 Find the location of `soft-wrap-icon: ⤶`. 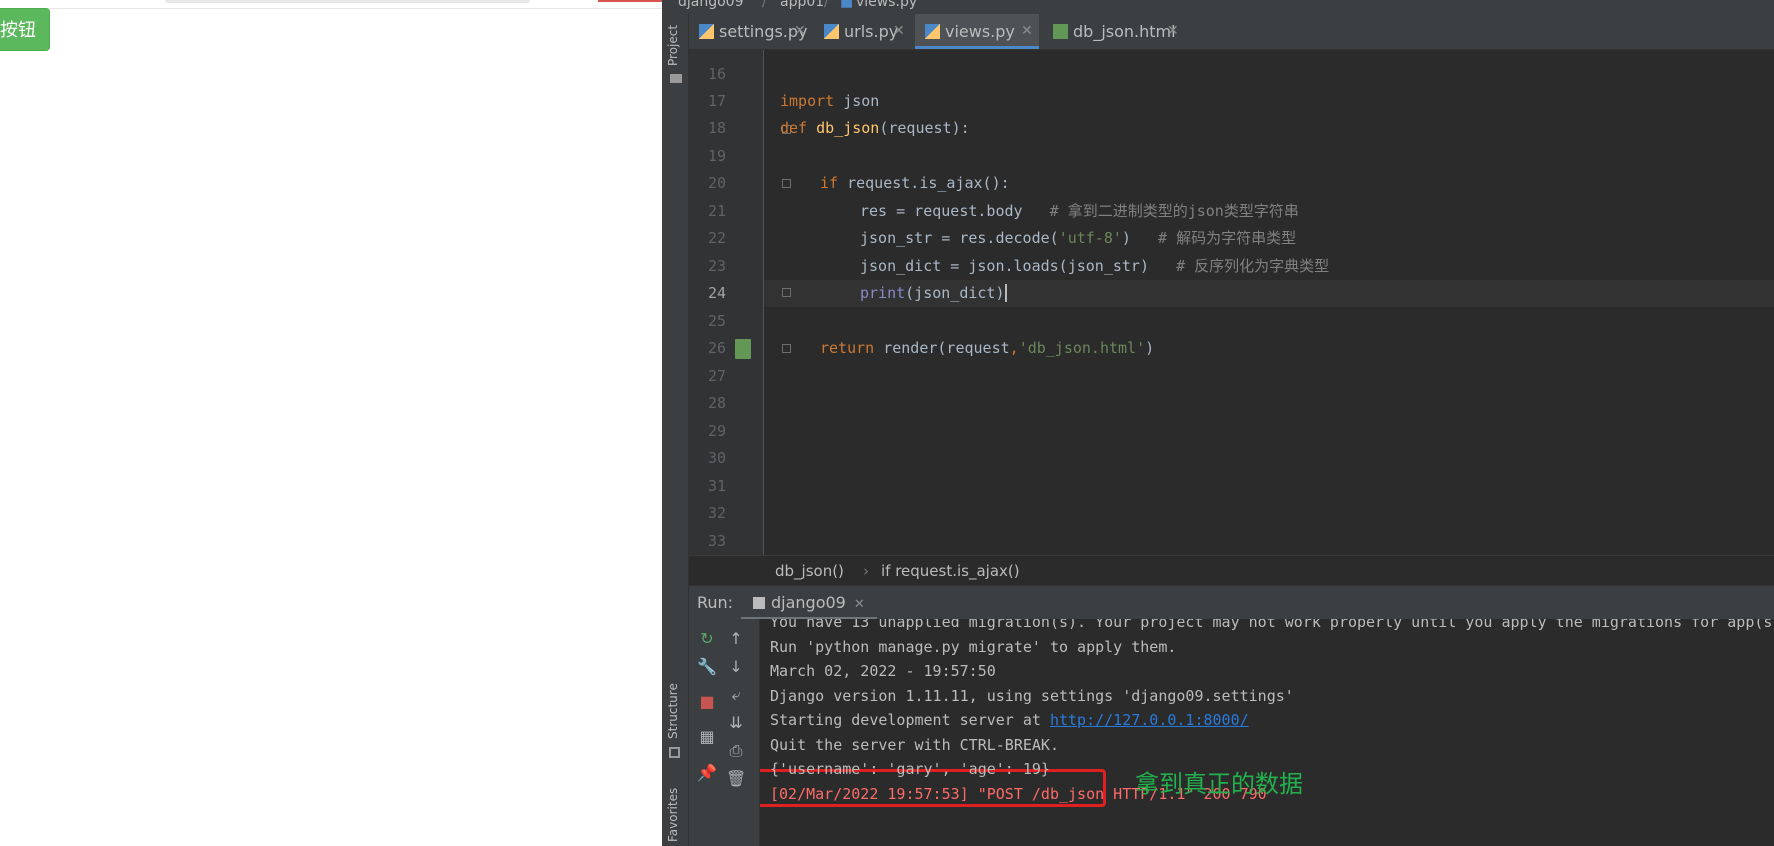

soft-wrap-icon: ⤶ is located at coordinates (736, 695).